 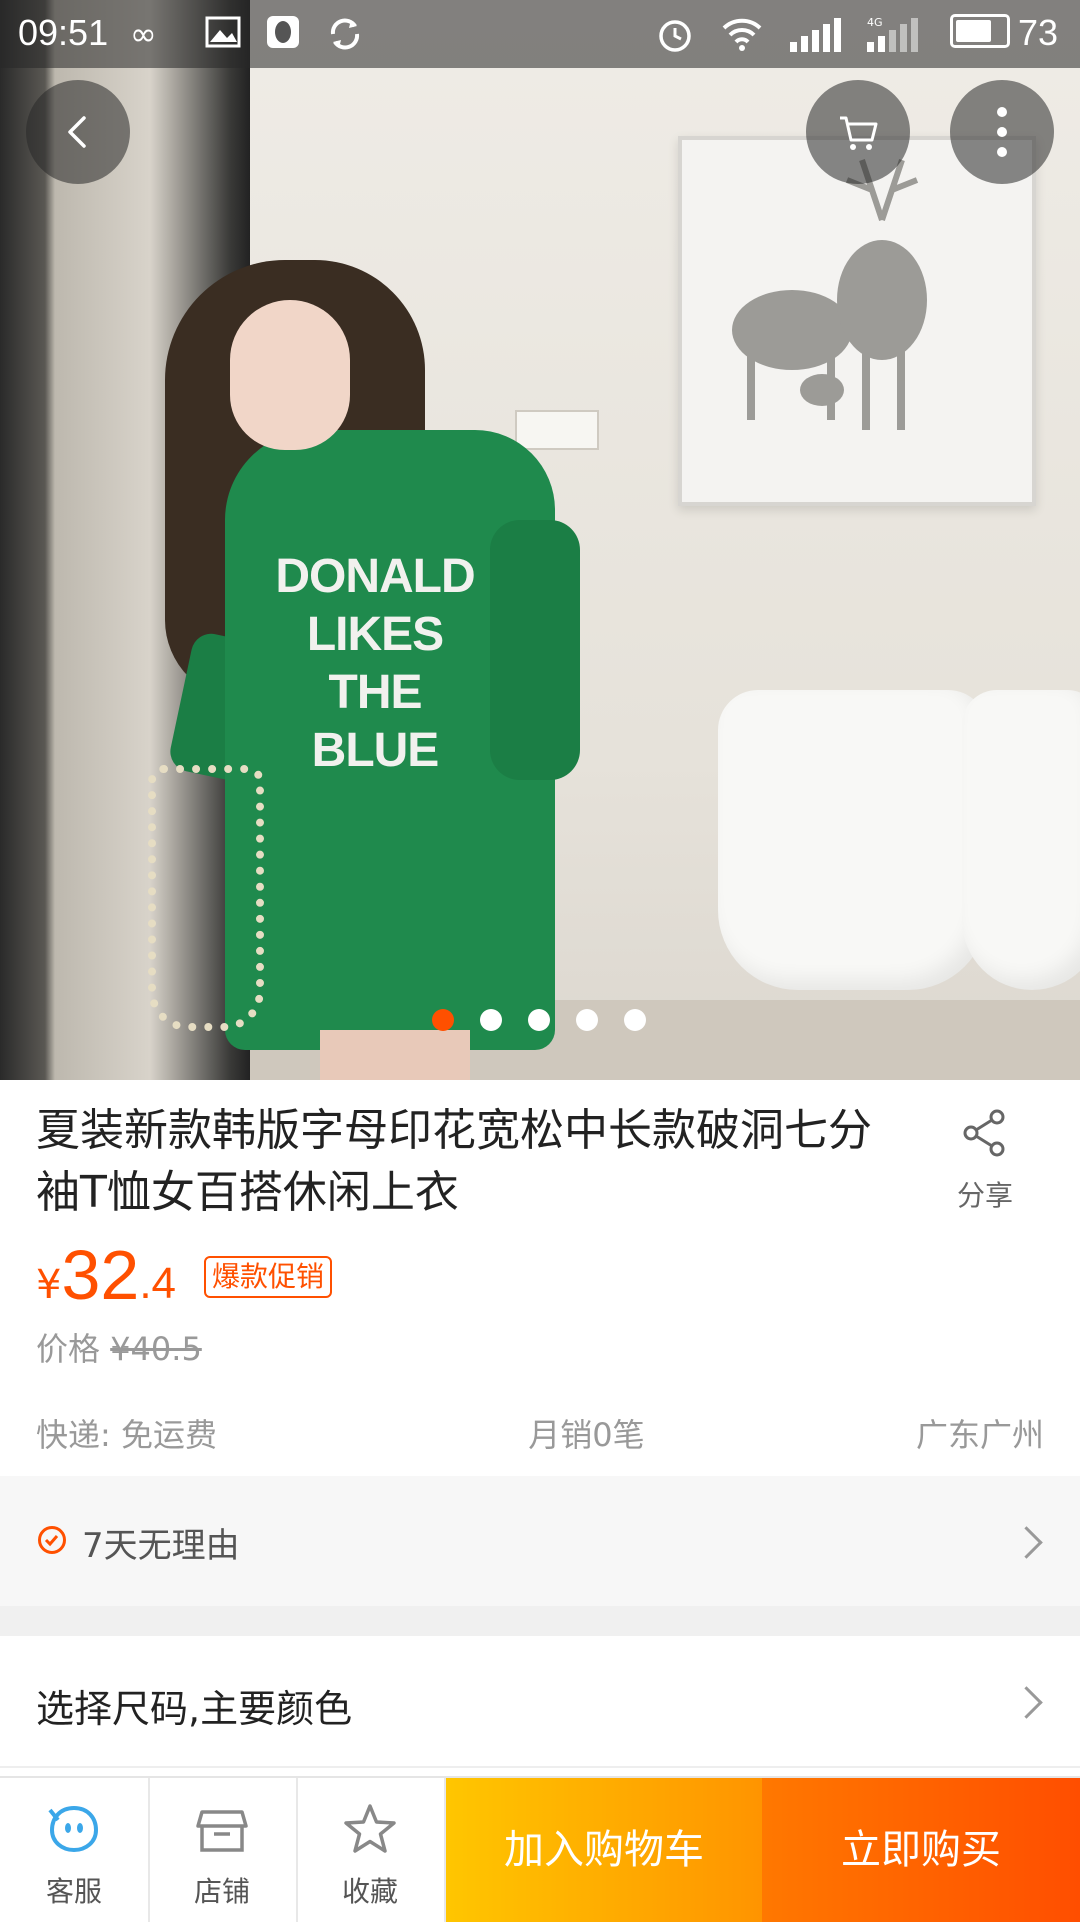 I want to click on chevron-left-icon, so click(x=77, y=132).